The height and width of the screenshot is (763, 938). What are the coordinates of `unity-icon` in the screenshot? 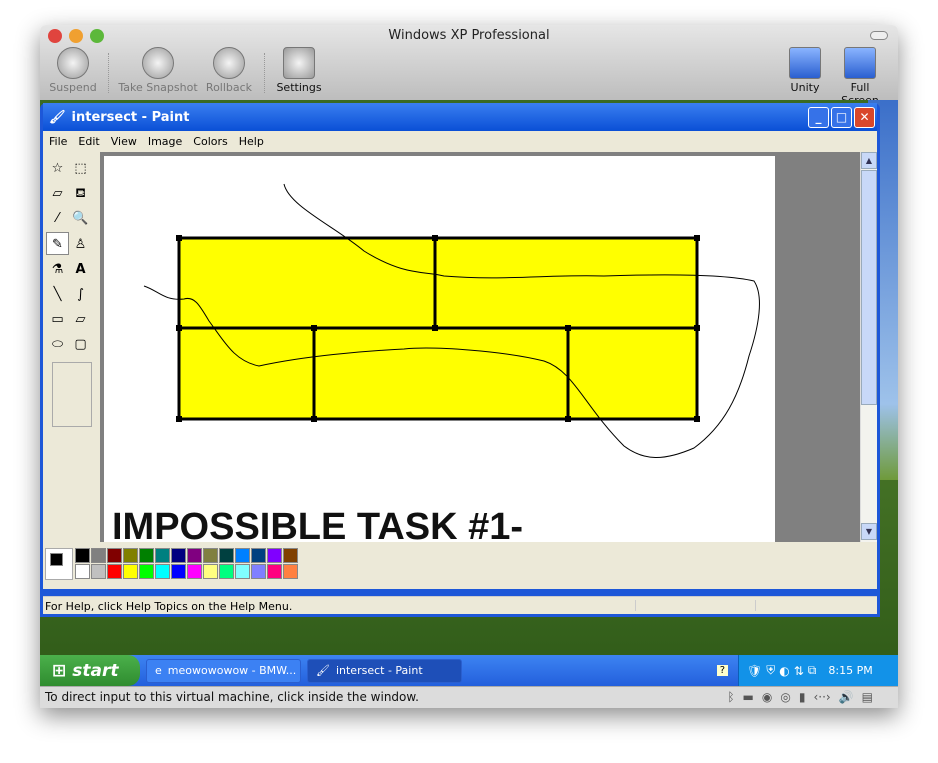 It's located at (805, 63).